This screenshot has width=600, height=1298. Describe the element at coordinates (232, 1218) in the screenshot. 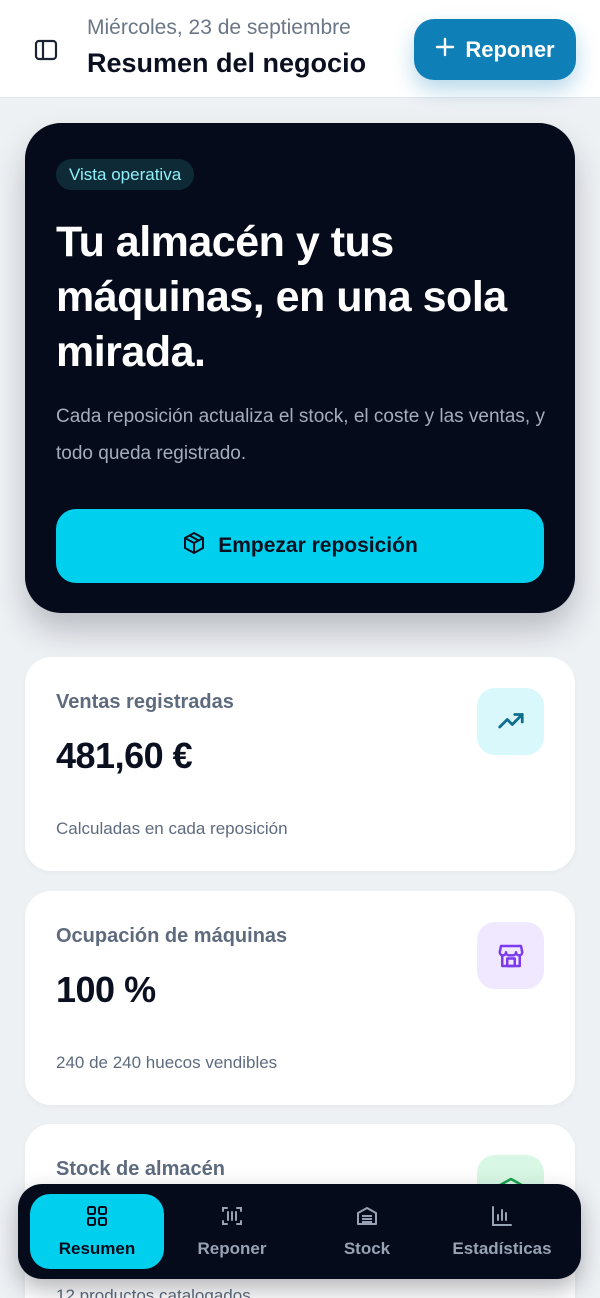

I see `scan-icon` at that location.